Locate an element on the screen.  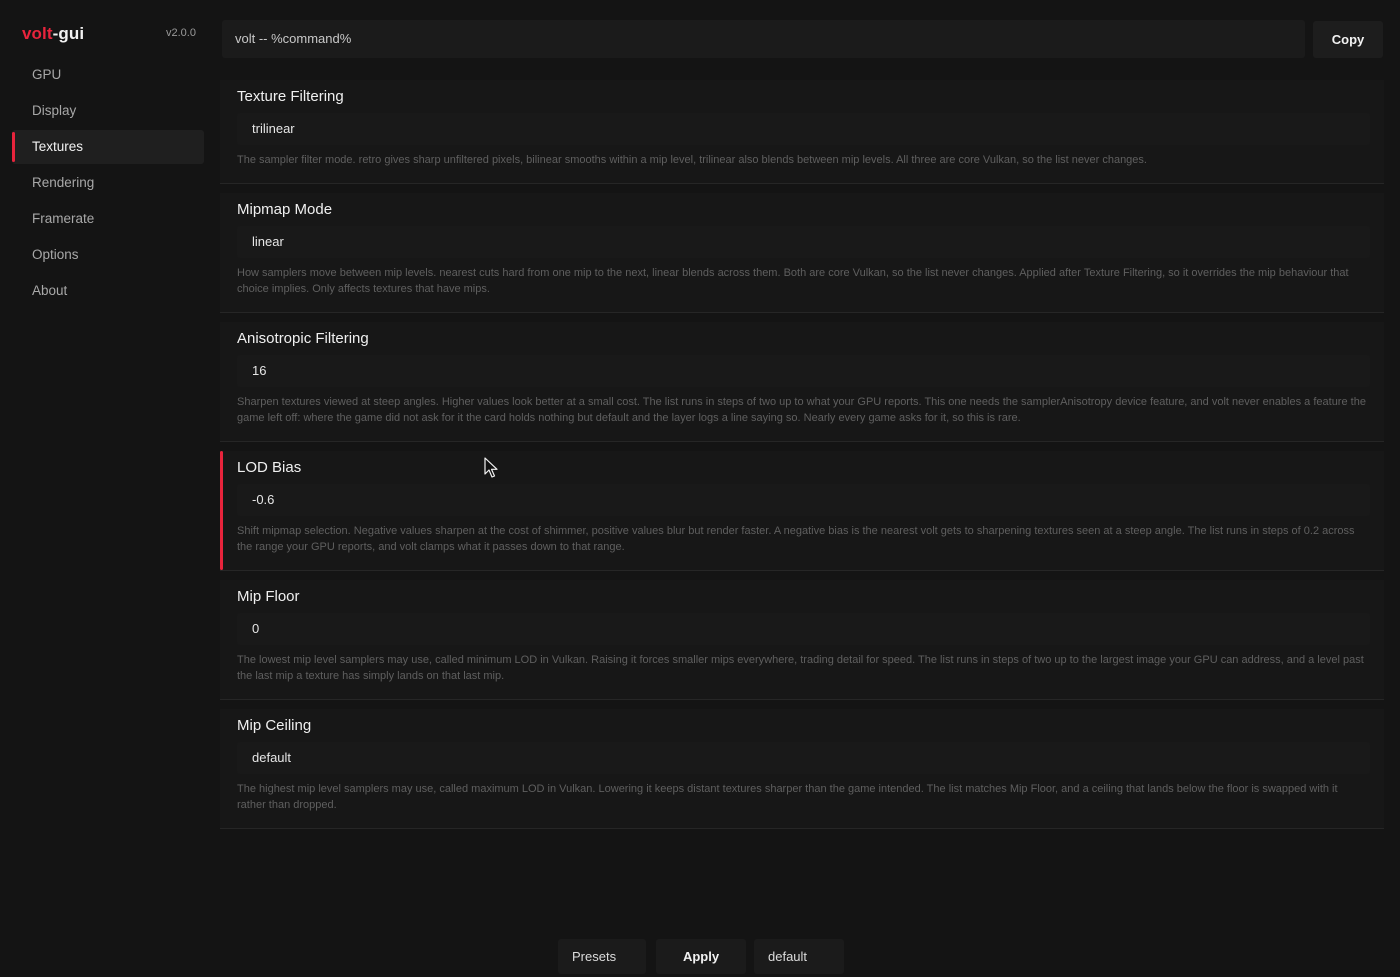
setting-title: Texture Filtering is located at coordinates (290, 96).